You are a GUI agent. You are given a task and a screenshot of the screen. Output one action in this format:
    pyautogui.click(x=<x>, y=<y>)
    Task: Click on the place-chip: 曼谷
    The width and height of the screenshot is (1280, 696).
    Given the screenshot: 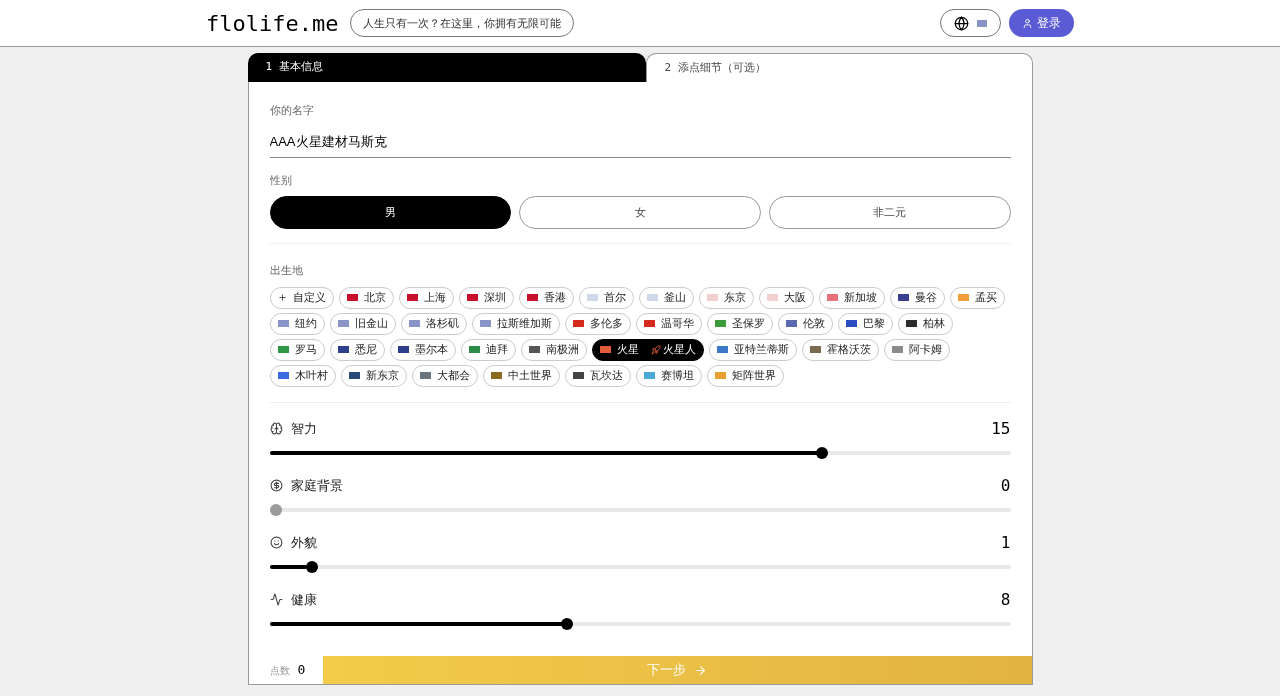 What is the action you would take?
    pyautogui.click(x=917, y=297)
    